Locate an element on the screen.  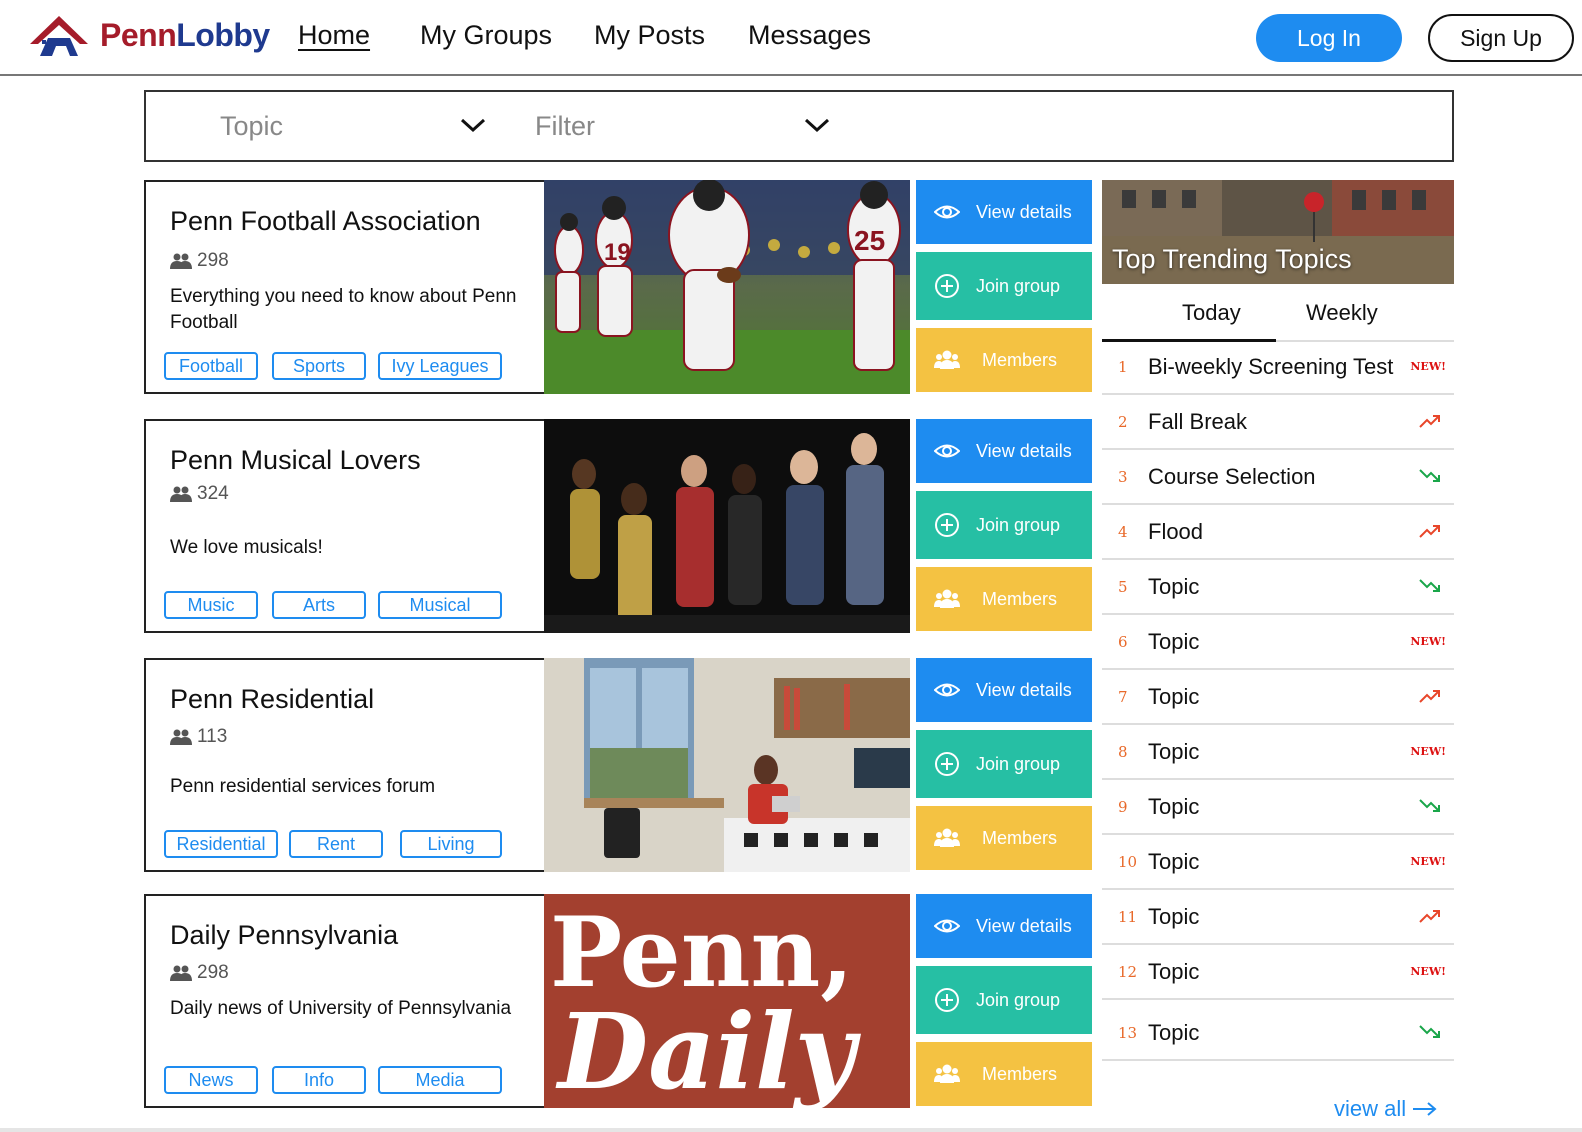
group-title: Daily Pennsylvania is located at coordinates (284, 935).